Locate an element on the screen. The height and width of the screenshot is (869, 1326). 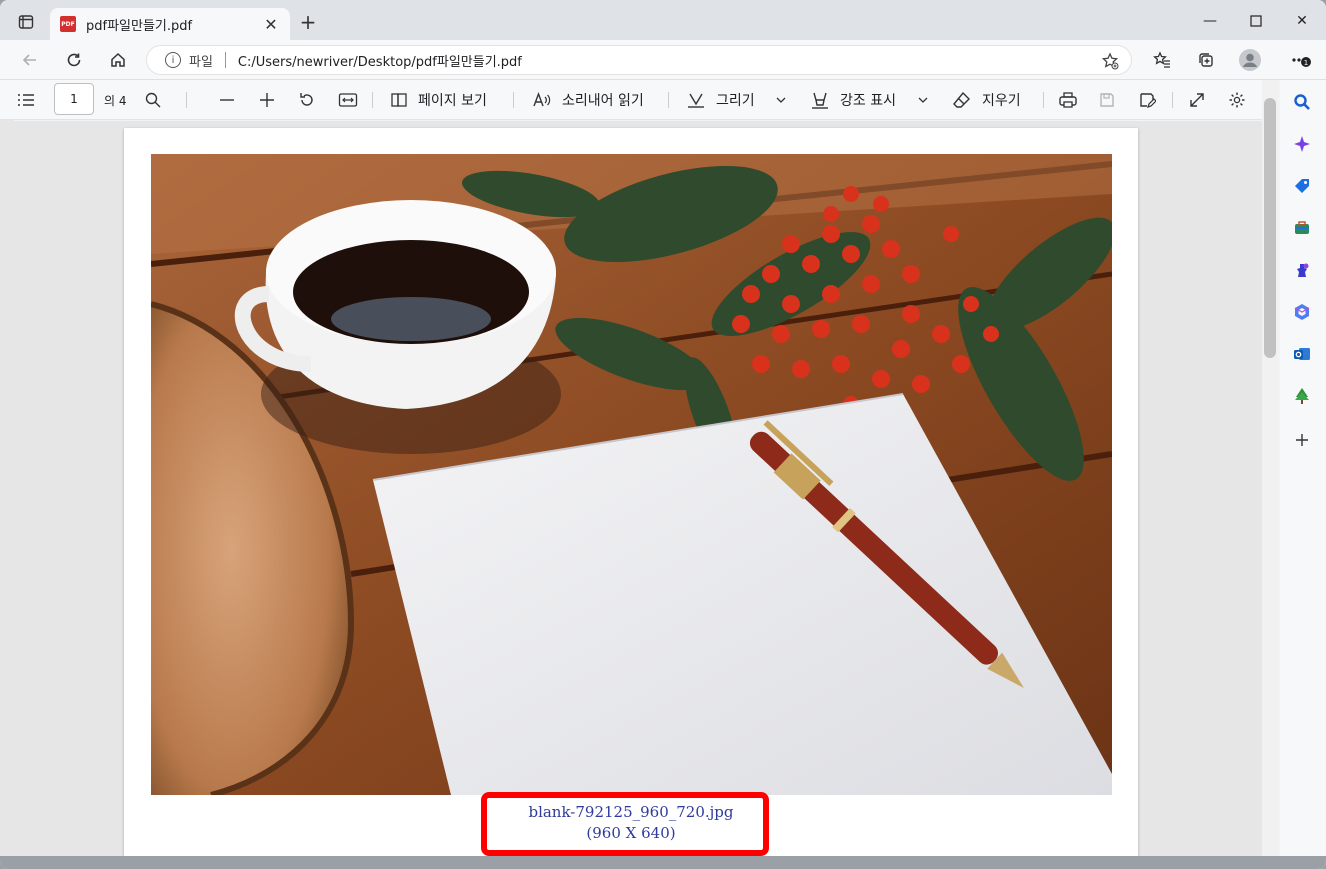
add-sidebar-app-icon is located at coordinates (1302, 440).